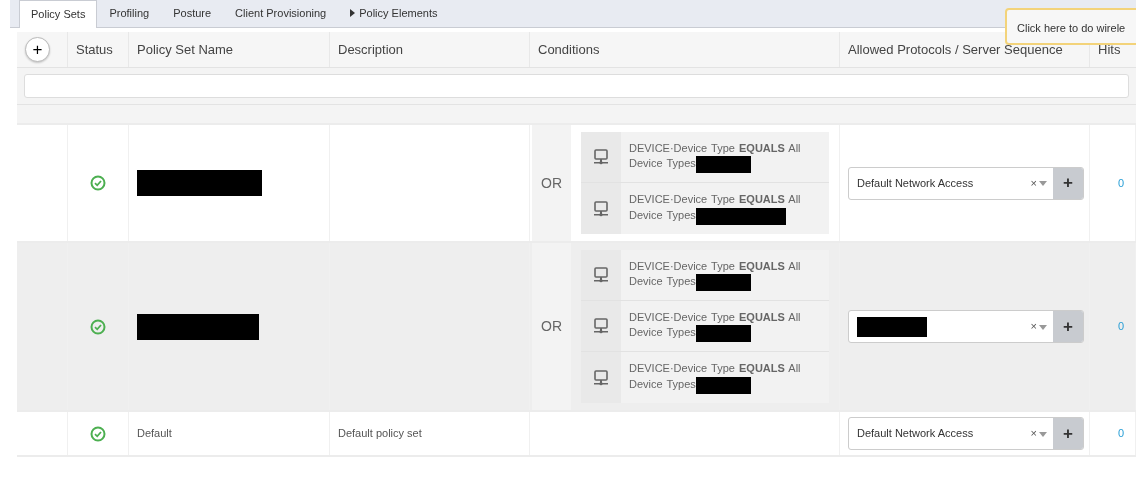 Image resolution: width=1136 pixels, height=501 pixels. Describe the element at coordinates (576, 86) in the screenshot. I see `filter-field` at that location.